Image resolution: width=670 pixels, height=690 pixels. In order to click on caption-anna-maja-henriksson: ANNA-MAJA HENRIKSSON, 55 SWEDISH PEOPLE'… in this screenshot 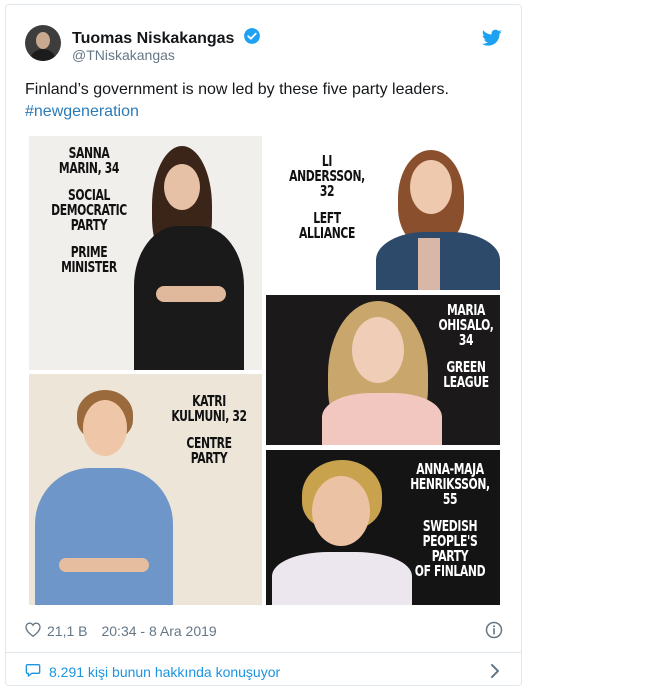, I will do `click(450, 520)`.